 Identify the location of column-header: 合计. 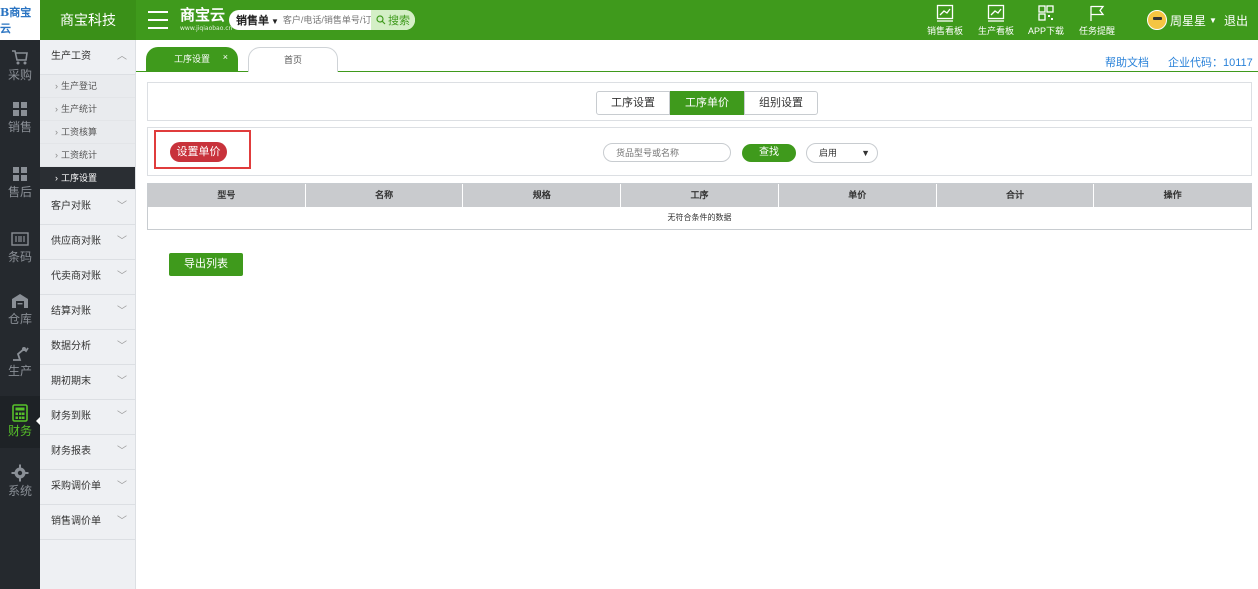
(1016, 195).